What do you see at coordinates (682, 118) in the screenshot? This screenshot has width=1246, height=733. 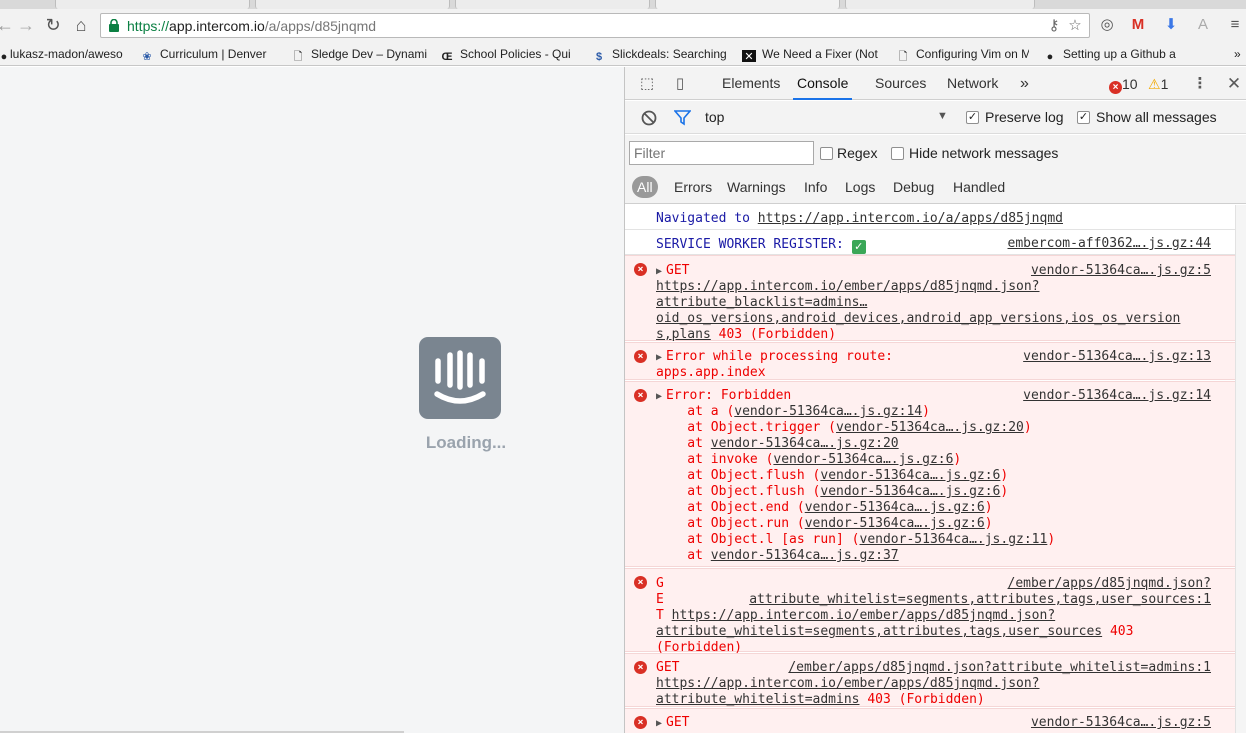 I see `filter-icon` at bounding box center [682, 118].